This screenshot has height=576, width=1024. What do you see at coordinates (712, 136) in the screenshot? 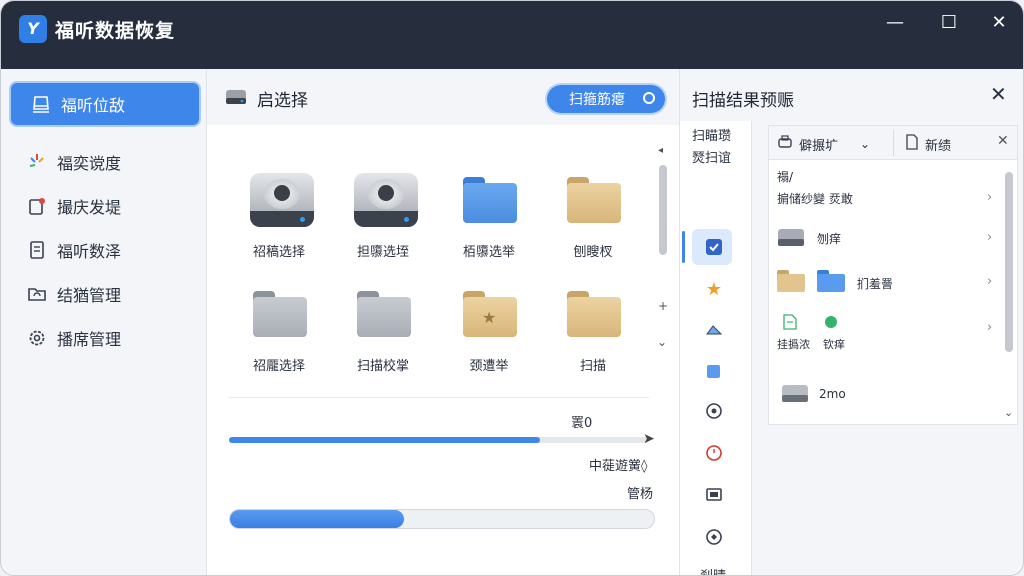
I see `tabs-header-line1: 扫瞄瓒` at bounding box center [712, 136].